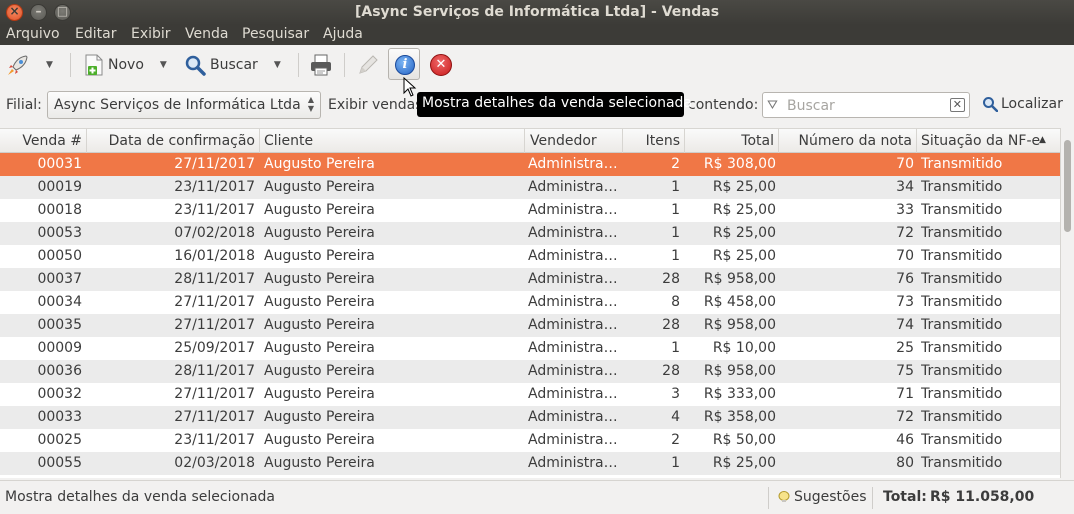 This screenshot has width=1074, height=514. What do you see at coordinates (232, 65) in the screenshot?
I see `search-button: Buscar ▼` at bounding box center [232, 65].